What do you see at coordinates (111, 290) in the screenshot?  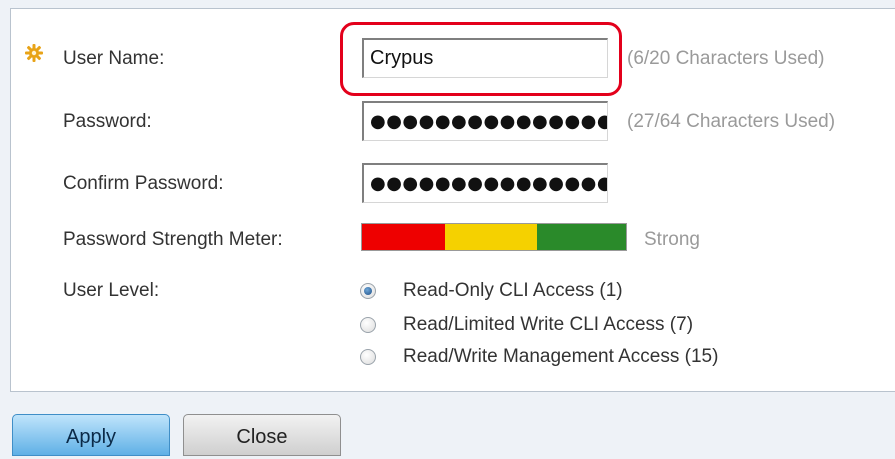 I see `user-level-label: User Level:` at bounding box center [111, 290].